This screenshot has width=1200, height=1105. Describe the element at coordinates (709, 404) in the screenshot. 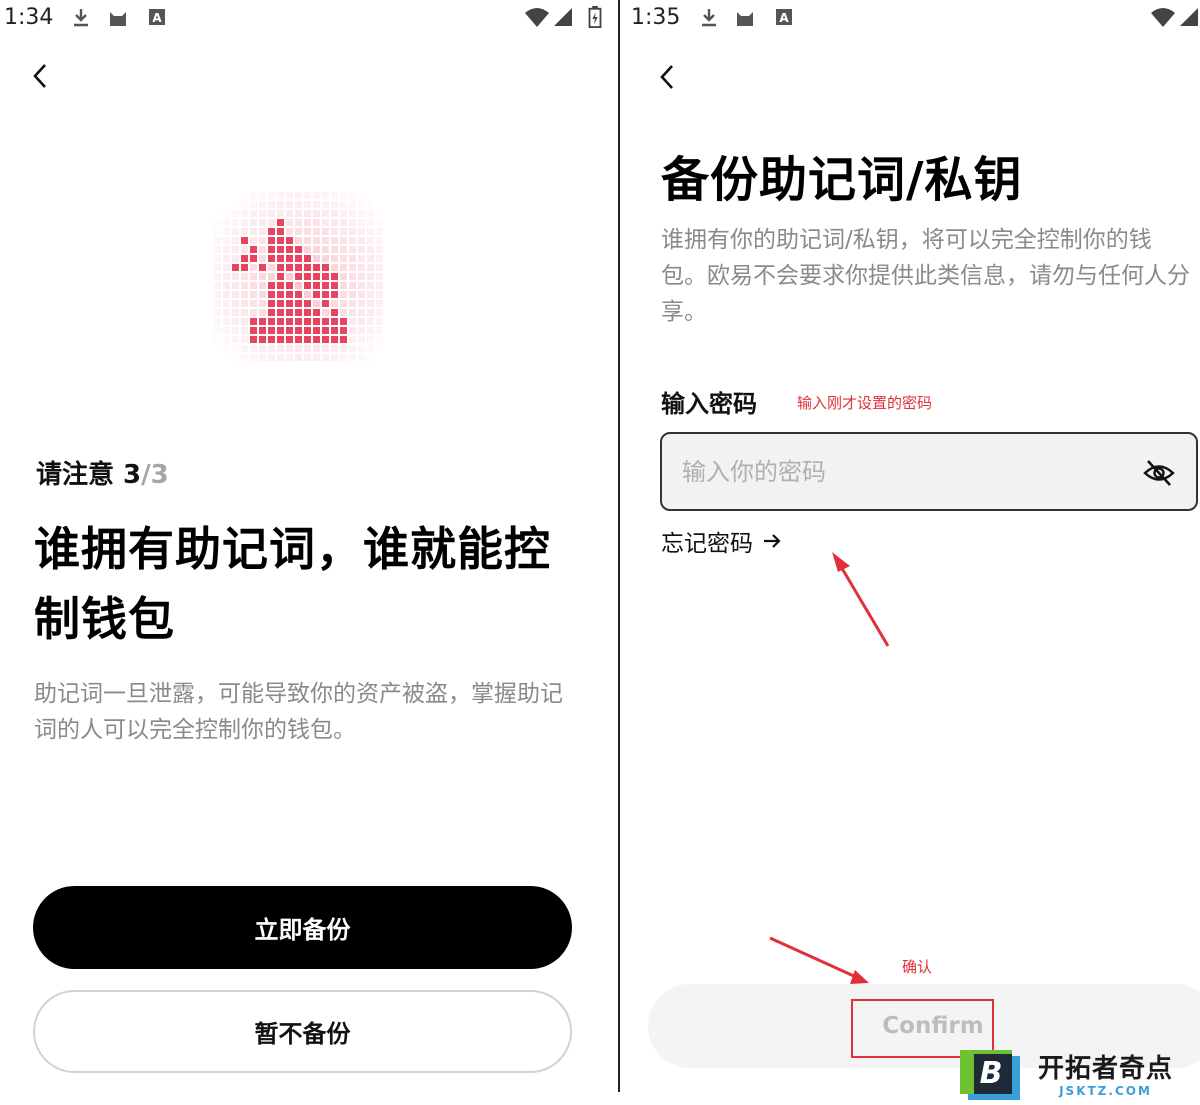

I see `password-label: 输入密码` at that location.